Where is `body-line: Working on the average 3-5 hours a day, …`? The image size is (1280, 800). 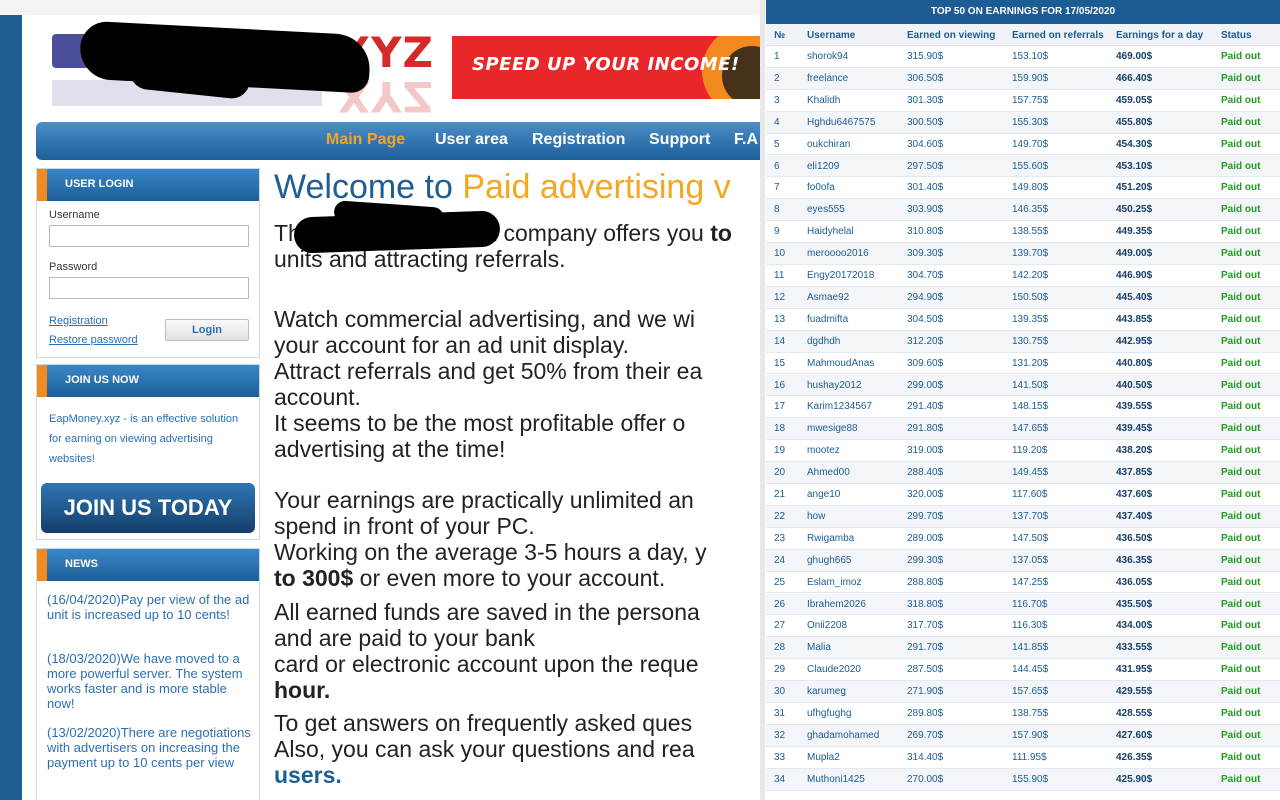 body-line: Working on the average 3-5 hours a day, … is located at coordinates (490, 552).